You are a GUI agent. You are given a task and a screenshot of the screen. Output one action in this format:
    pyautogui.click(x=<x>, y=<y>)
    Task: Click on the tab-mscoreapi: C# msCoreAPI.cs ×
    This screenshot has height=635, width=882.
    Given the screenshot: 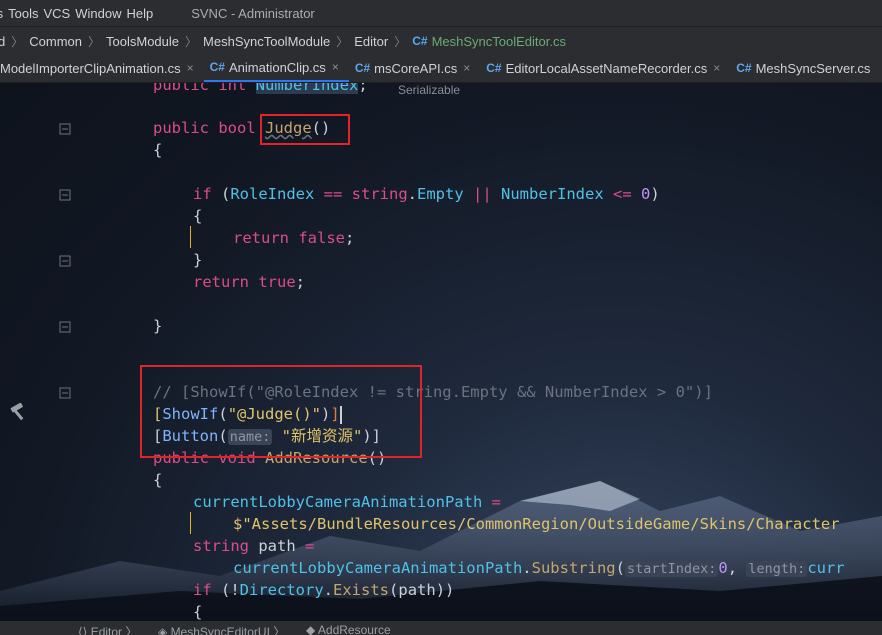 What is the action you would take?
    pyautogui.click(x=414, y=68)
    